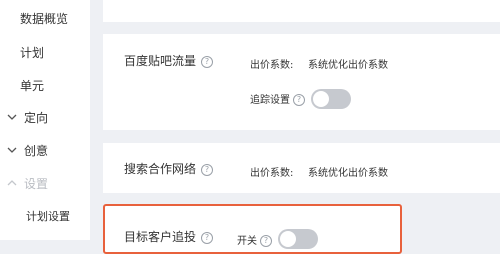 The width and height of the screenshot is (500, 254). Describe the element at coordinates (36, 184) in the screenshot. I see `sidebar-item-label: 设置` at that location.